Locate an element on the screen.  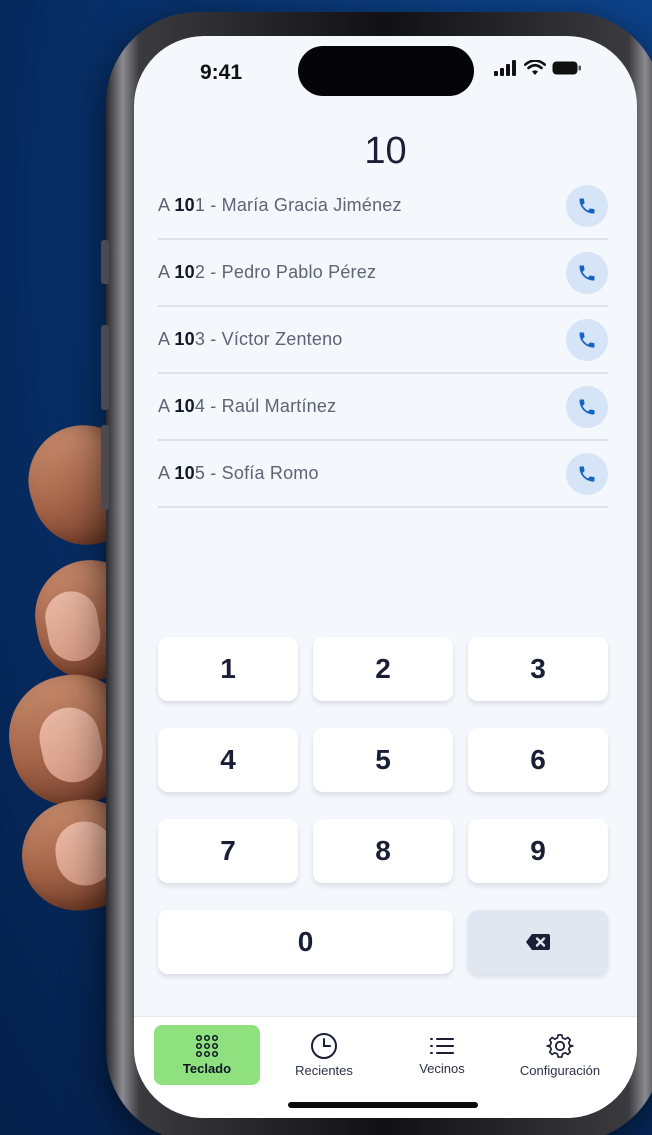
contact-label: A 104 - Raúl Martínez is located at coordinates (247, 406).